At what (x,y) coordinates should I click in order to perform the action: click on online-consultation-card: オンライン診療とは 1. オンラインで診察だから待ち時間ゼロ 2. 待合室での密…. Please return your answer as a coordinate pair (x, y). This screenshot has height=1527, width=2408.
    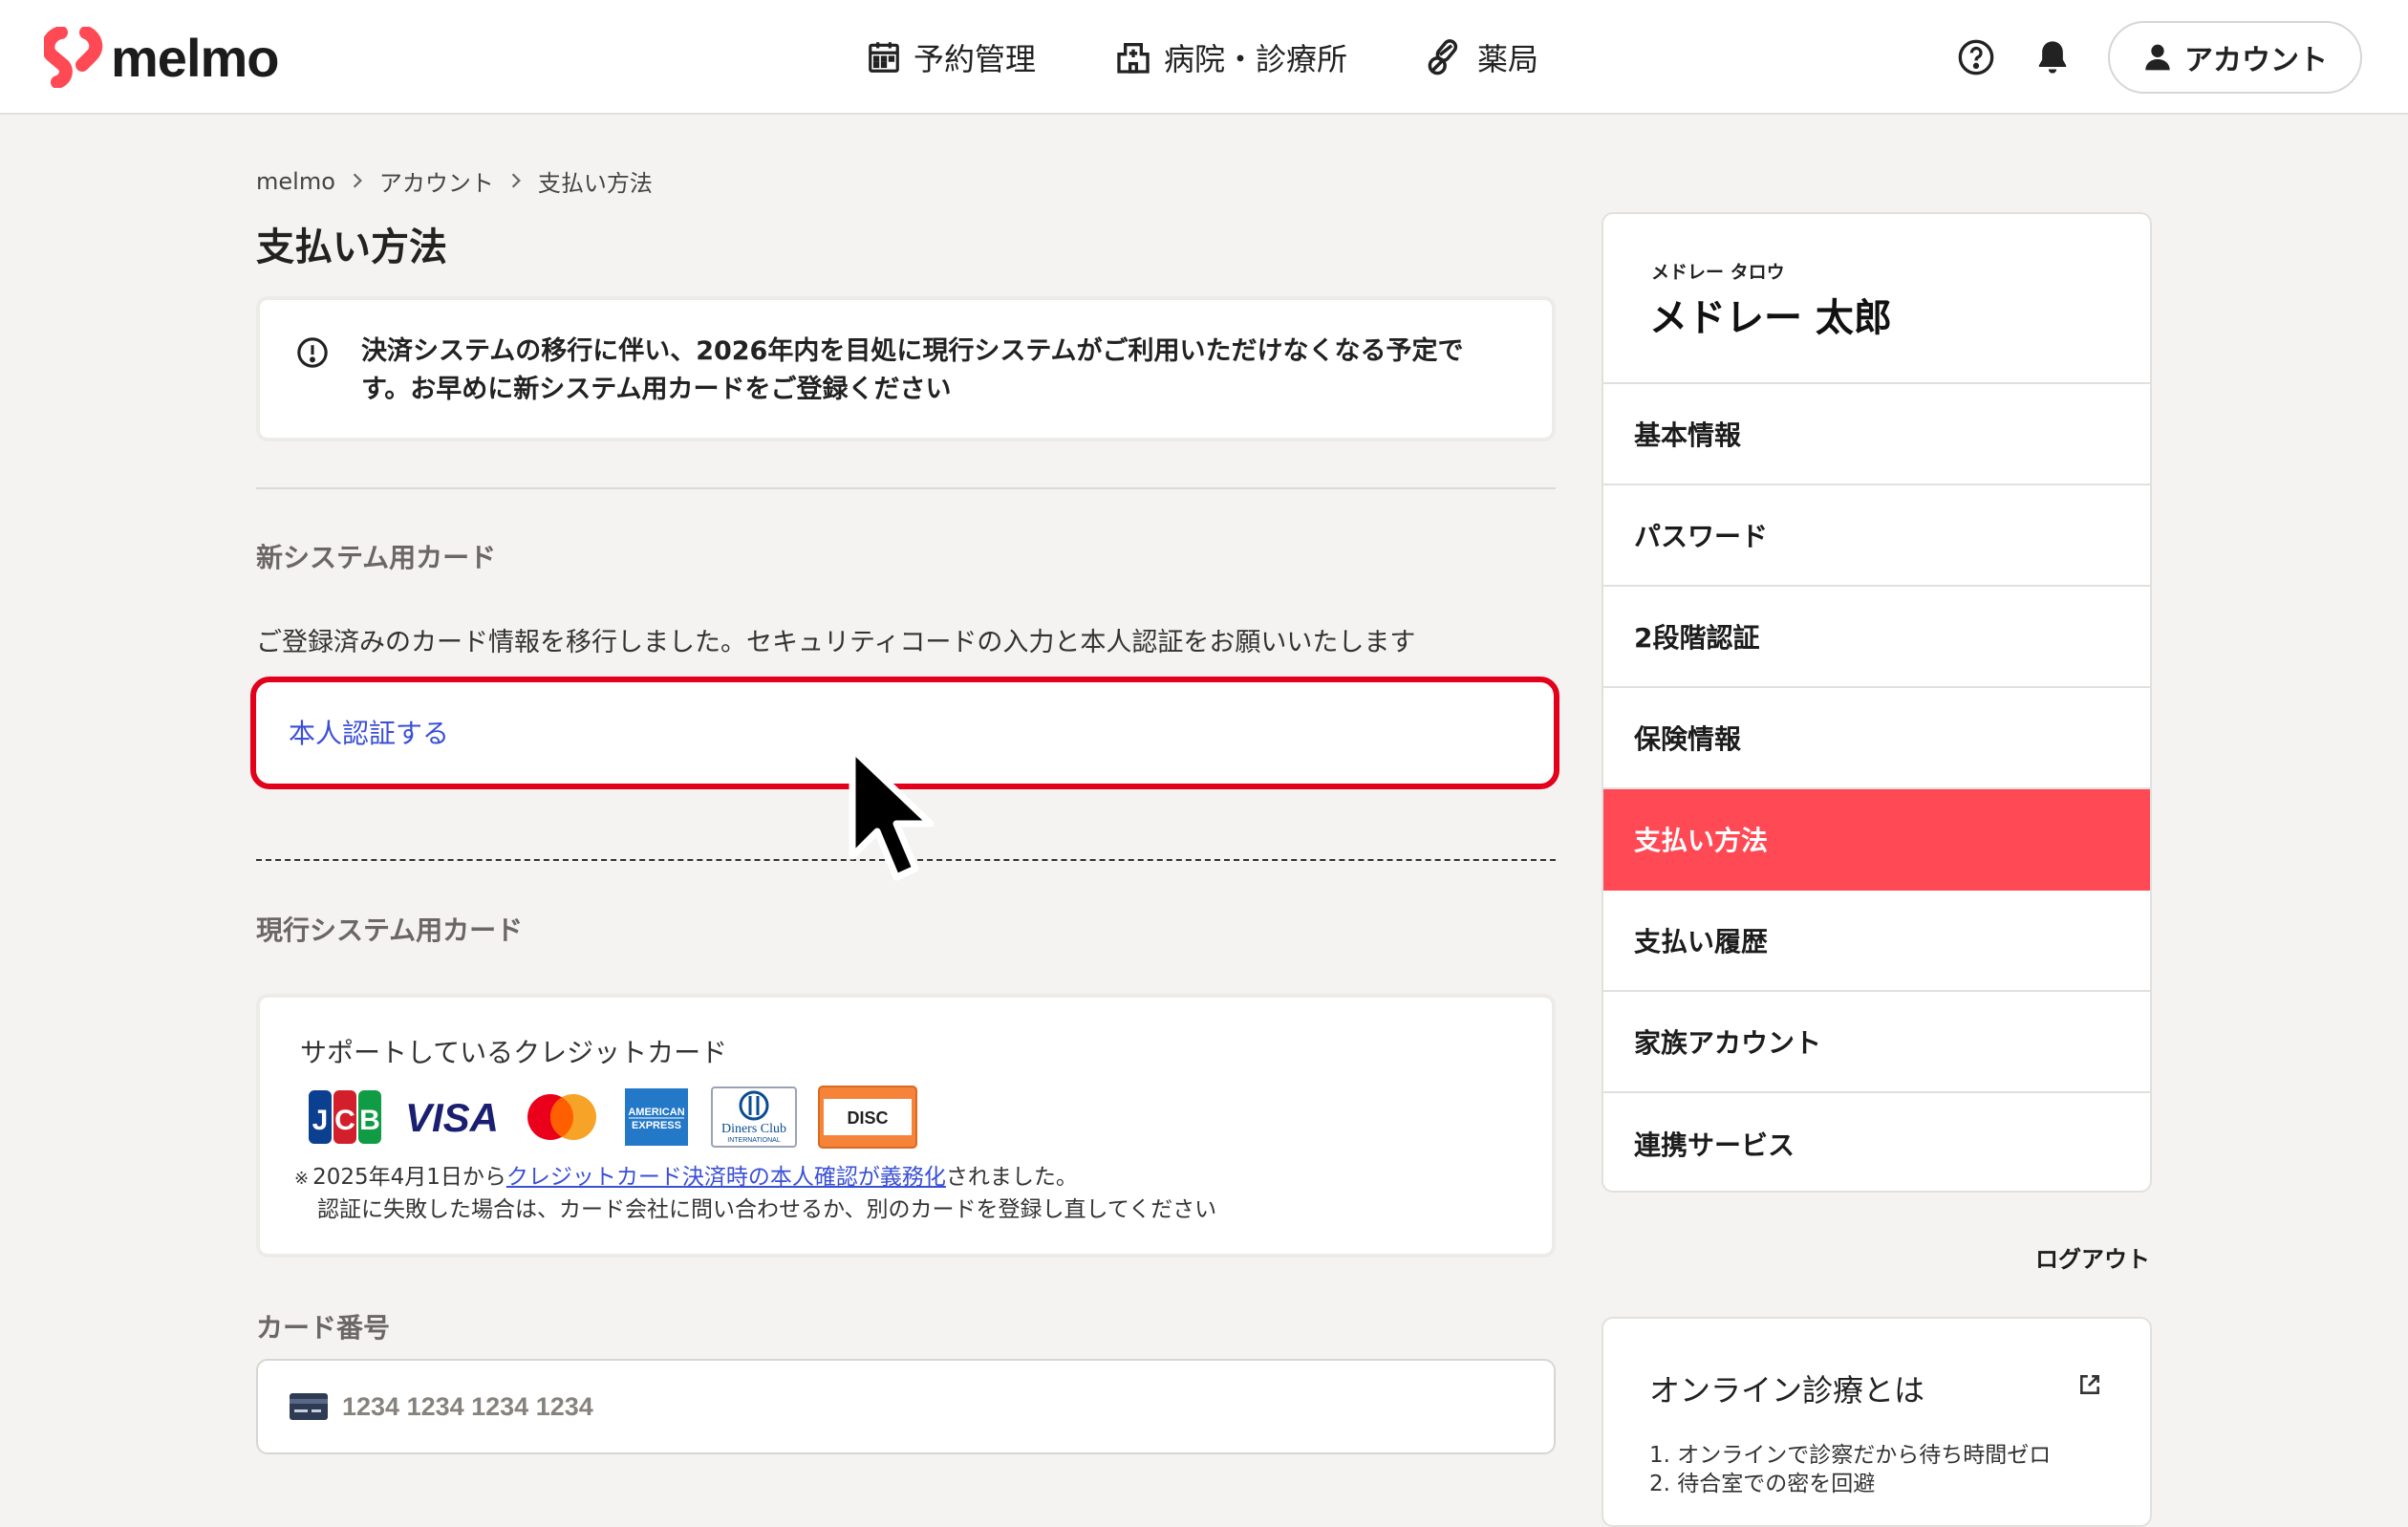
    Looking at the image, I should click on (1877, 1422).